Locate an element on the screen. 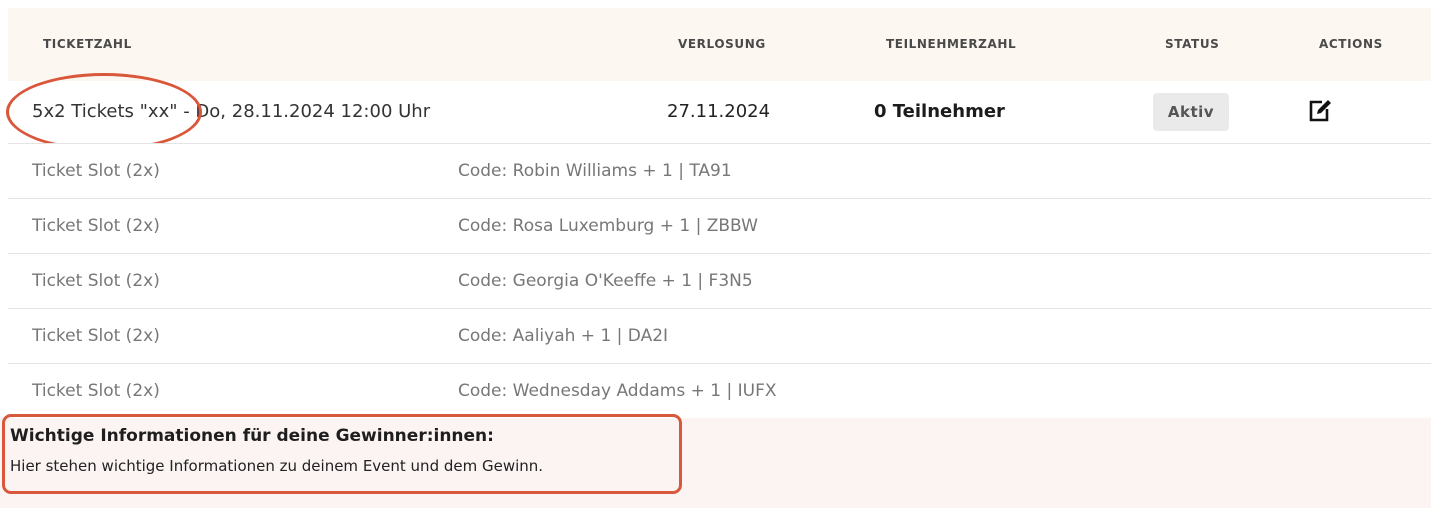 This screenshot has width=1431, height=508. participant-count: 0 Teilnehmer is located at coordinates (939, 111).